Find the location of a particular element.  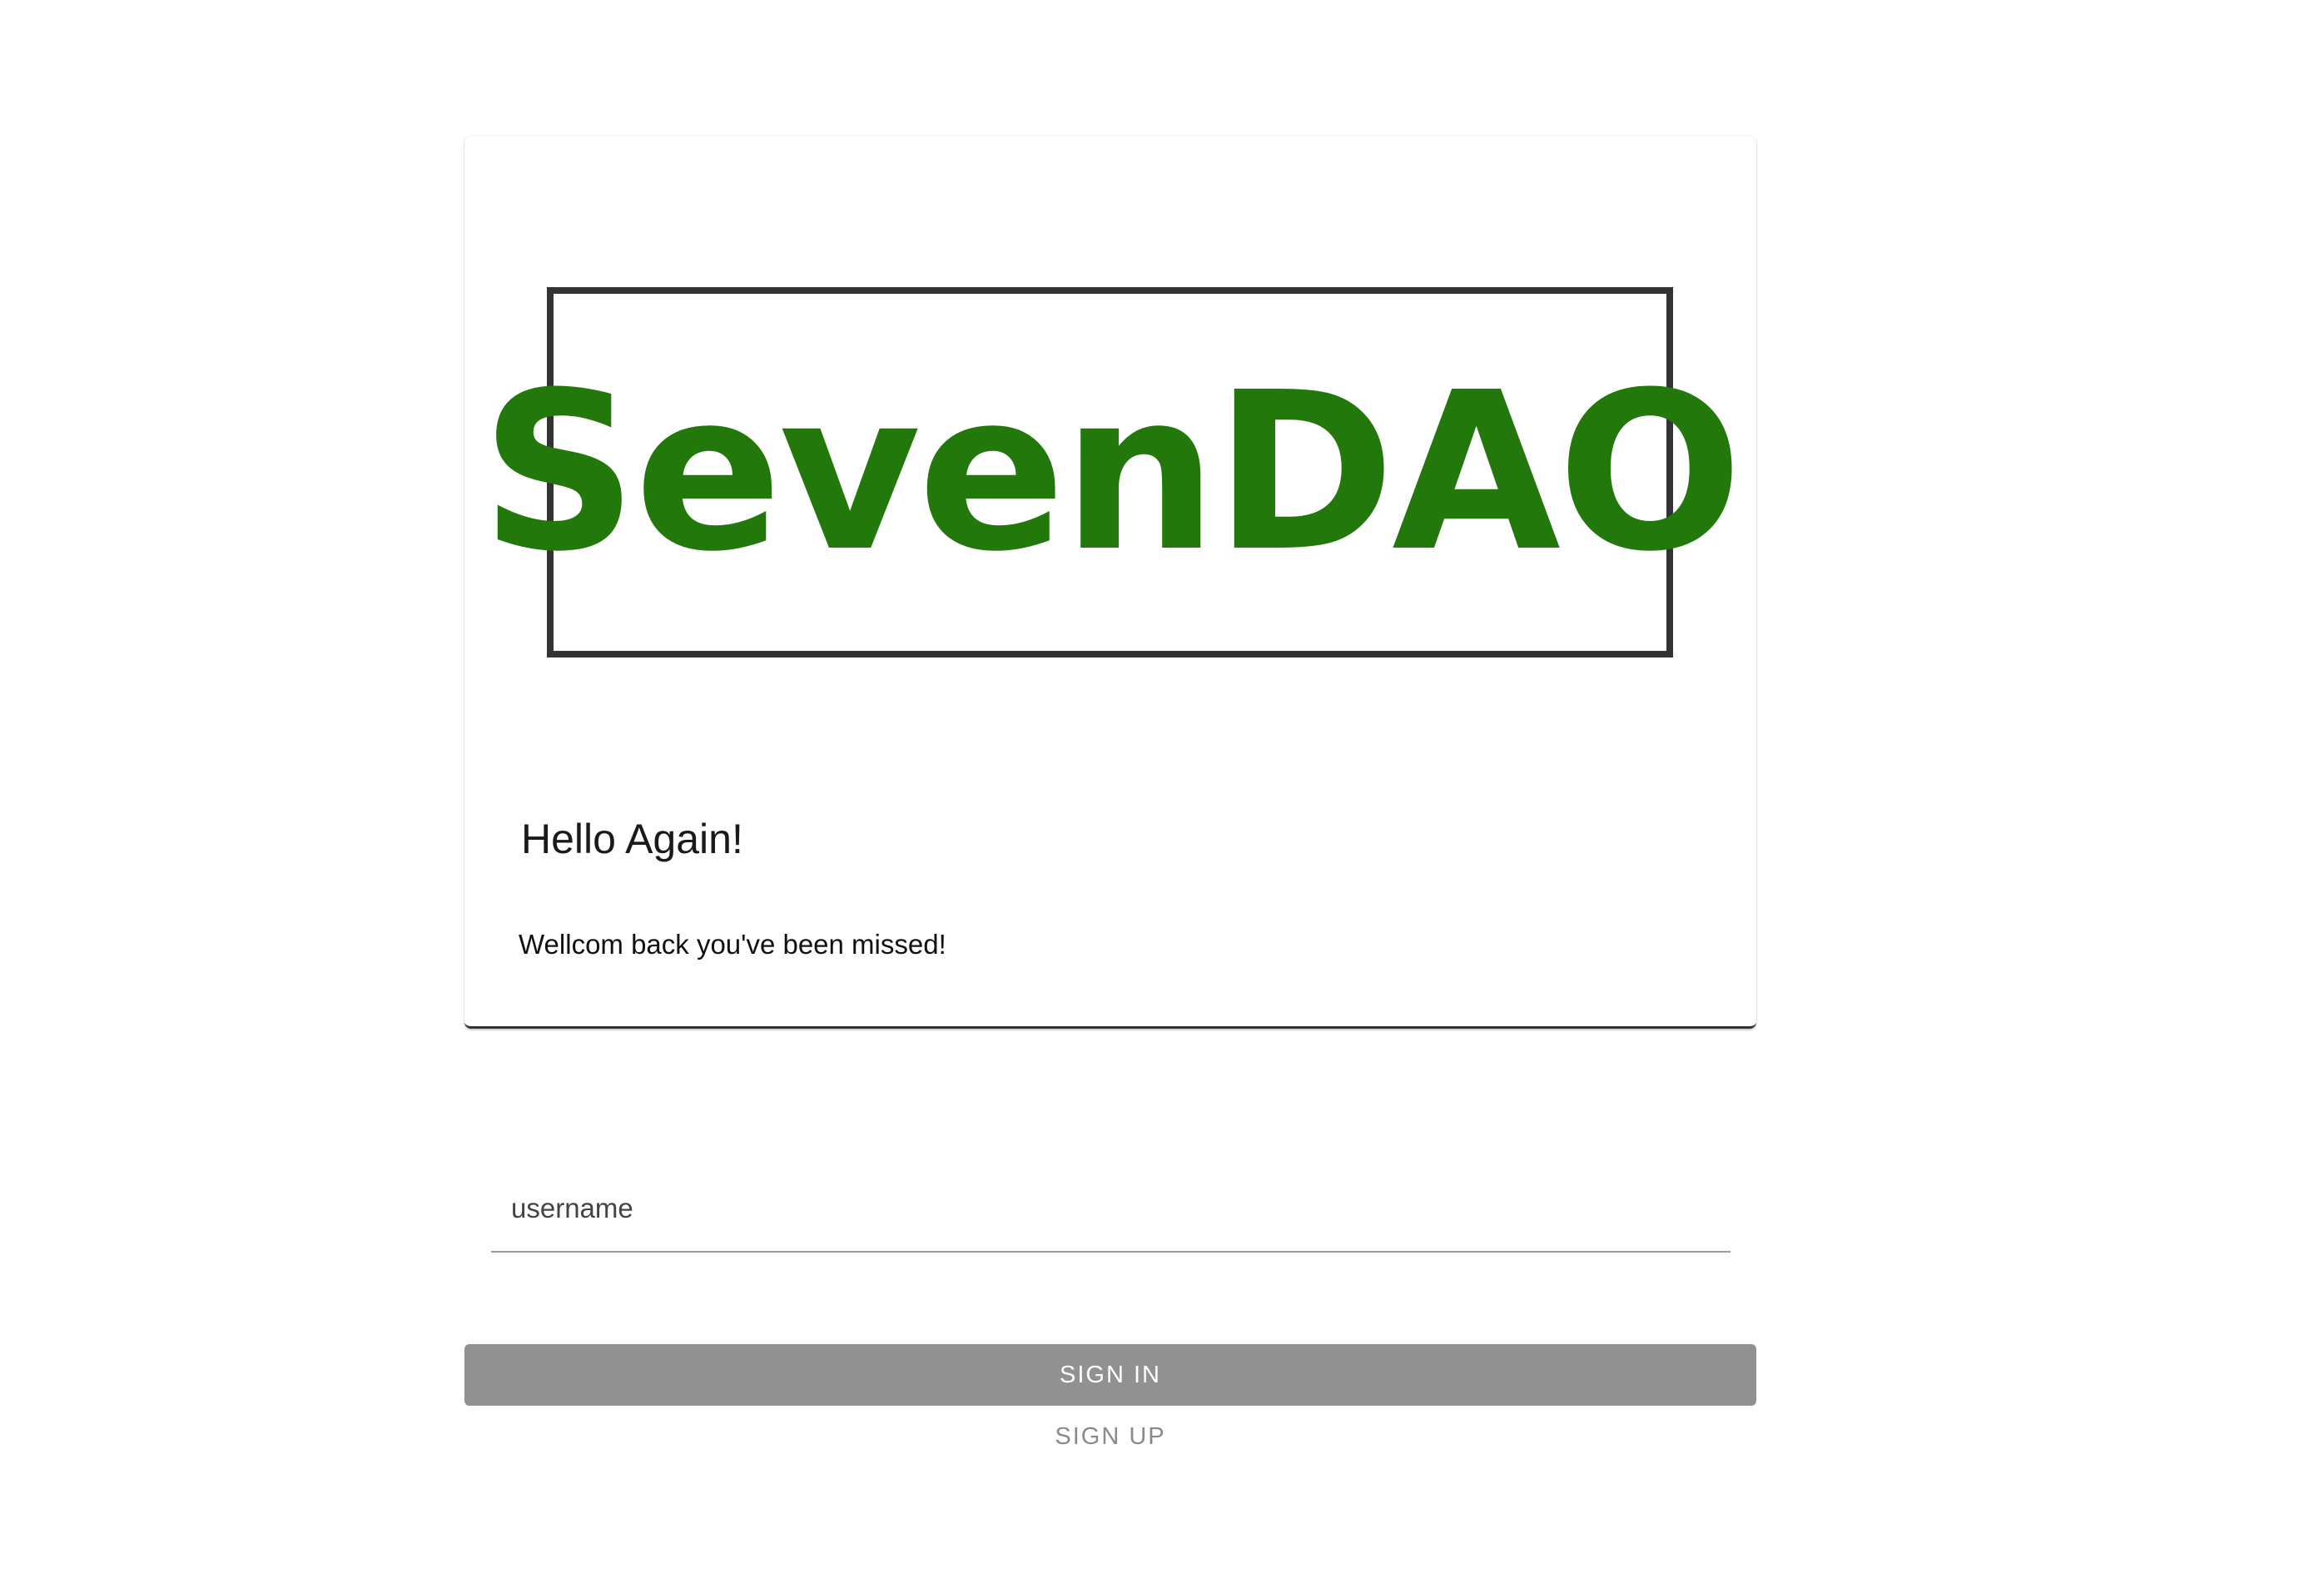

logo-text: SevenDAO is located at coordinates (1111, 472).